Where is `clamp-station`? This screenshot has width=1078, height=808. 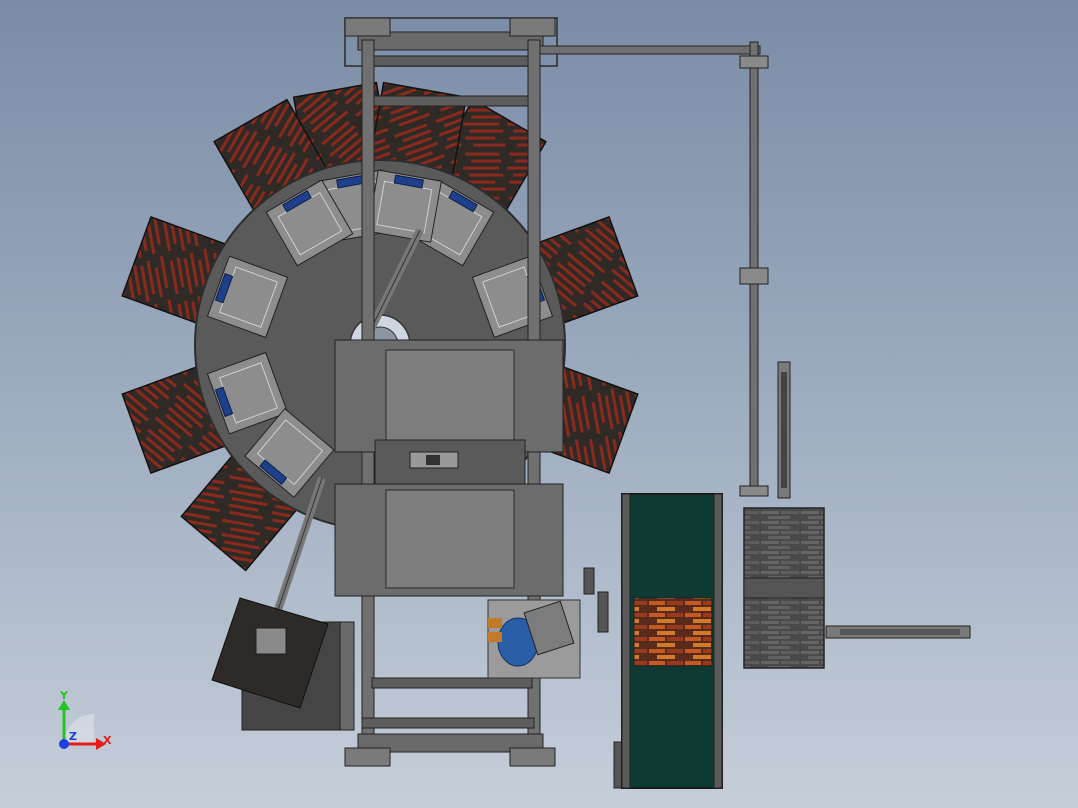
clamp-station is located at coordinates (404, 206).